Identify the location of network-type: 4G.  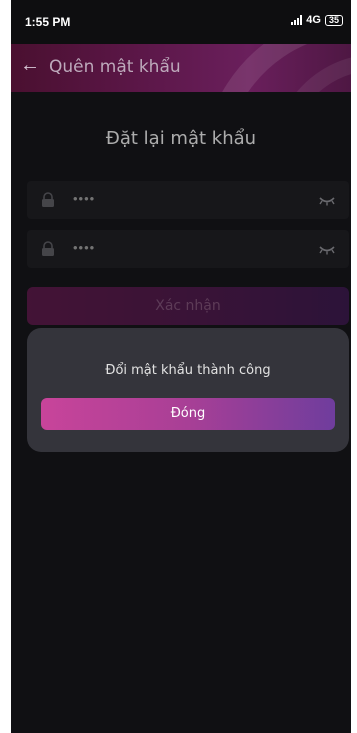
(313, 20).